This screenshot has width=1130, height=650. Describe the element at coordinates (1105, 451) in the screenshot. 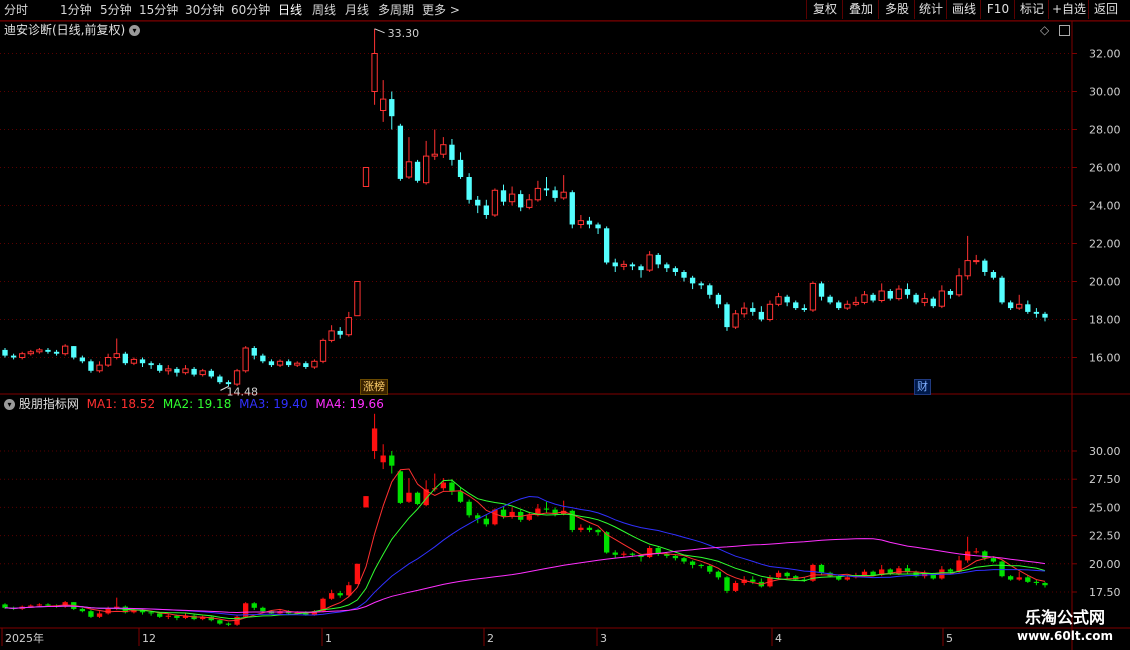

I see `indicator-y-tick: 30.00` at that location.